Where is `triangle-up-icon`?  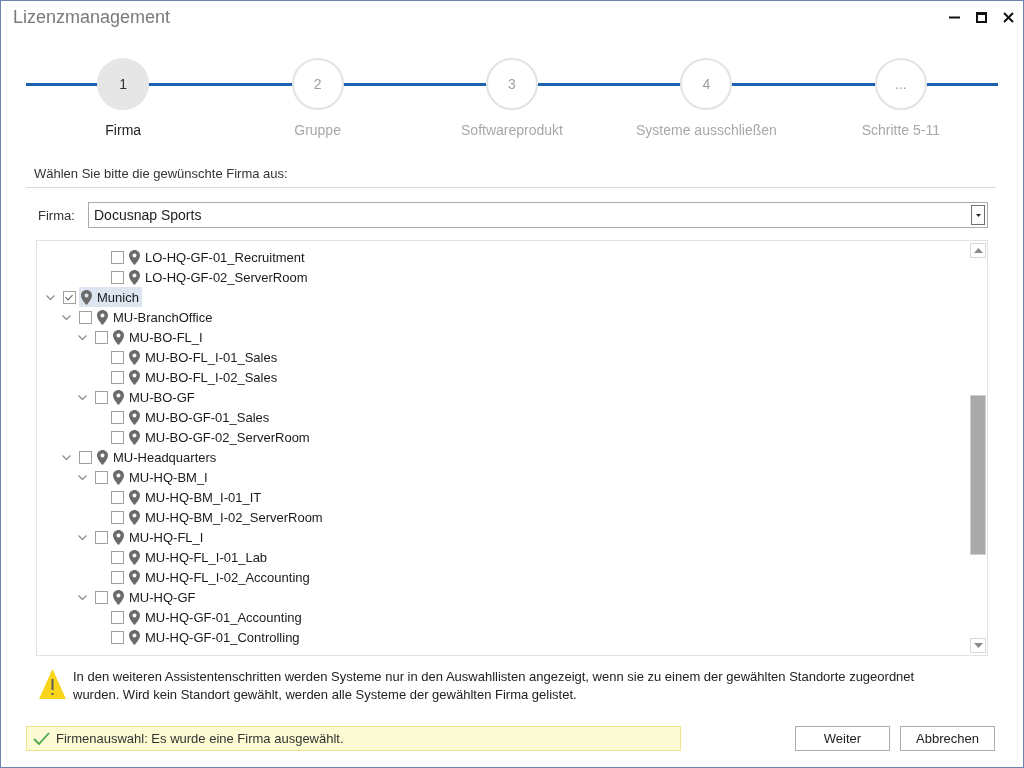 triangle-up-icon is located at coordinates (978, 250).